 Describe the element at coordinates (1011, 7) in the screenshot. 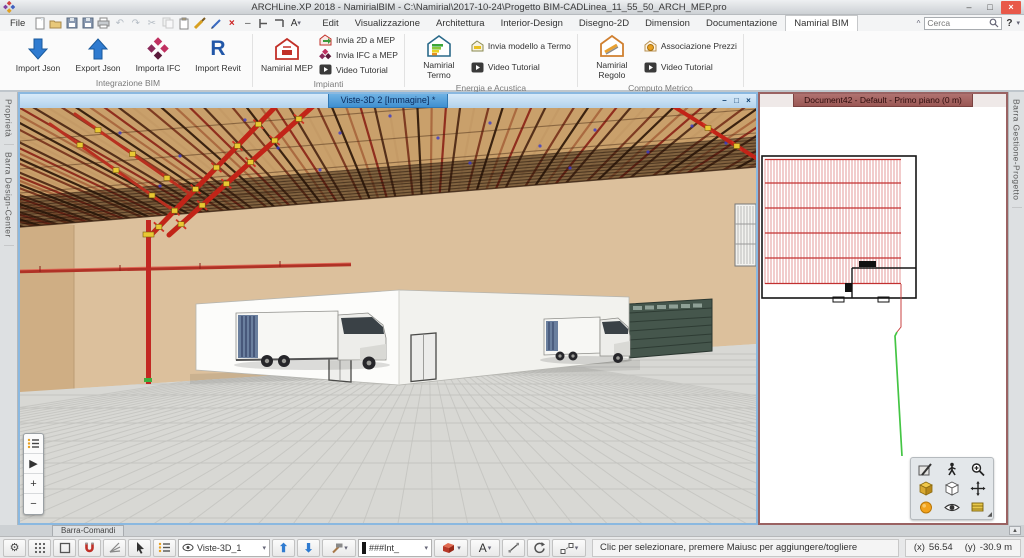

I see `close-icon: ×` at that location.